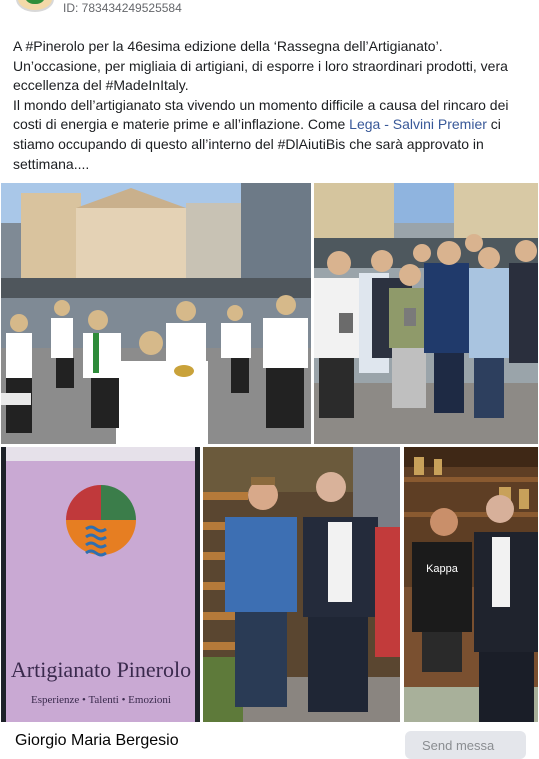 This screenshot has height=759, width=539. Describe the element at coordinates (442, 569) in the screenshot. I see `shirt-logo: Kappa` at that location.